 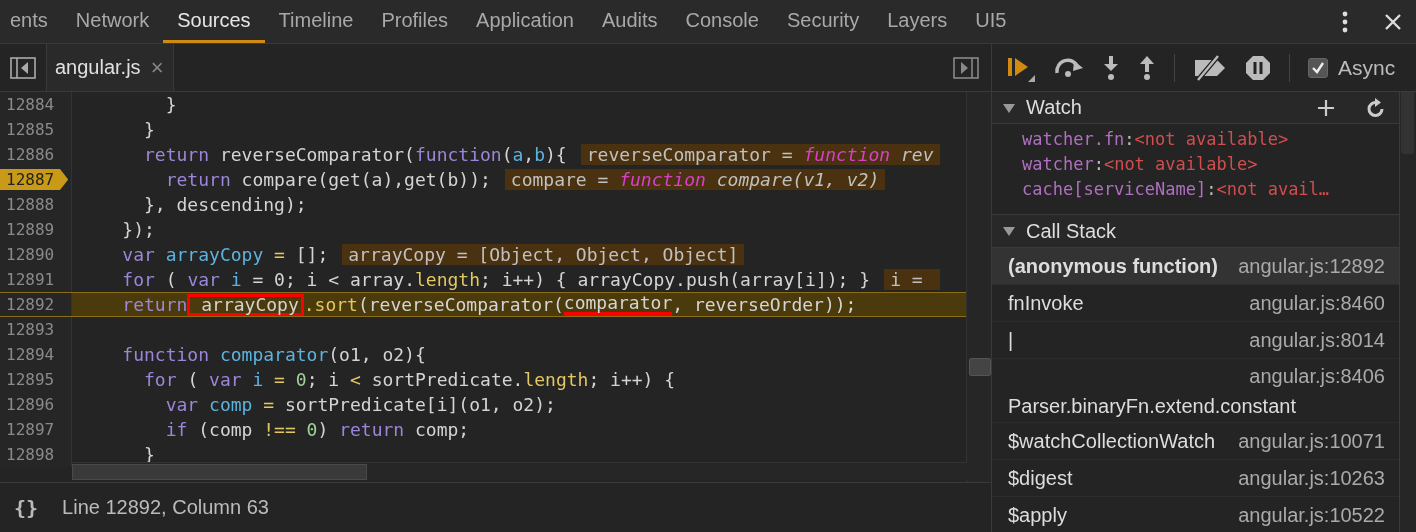 What do you see at coordinates (30, 129) in the screenshot?
I see `line-number: 12885` at bounding box center [30, 129].